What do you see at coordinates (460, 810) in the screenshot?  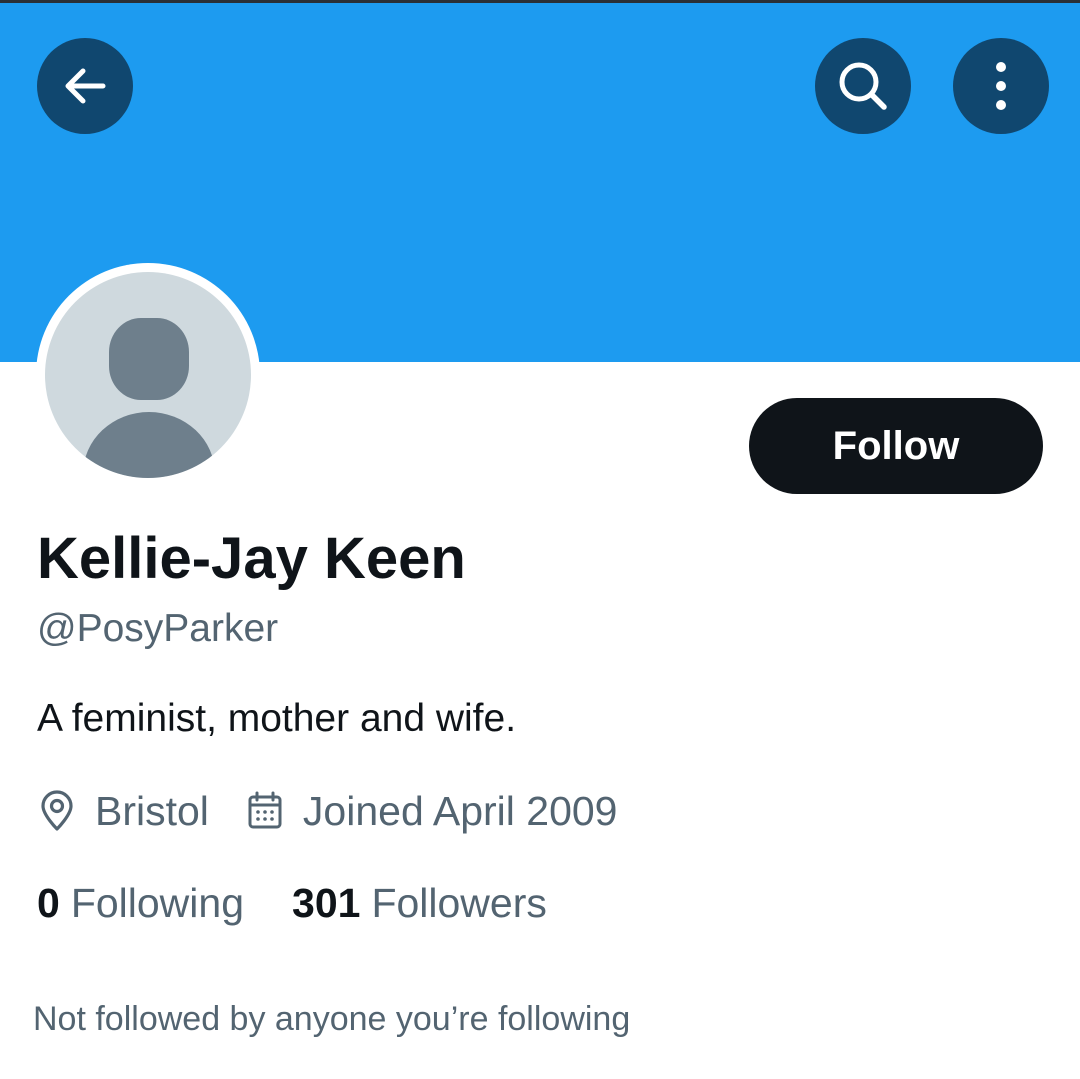 I see `joined-date-text: Joined April 2009` at bounding box center [460, 810].